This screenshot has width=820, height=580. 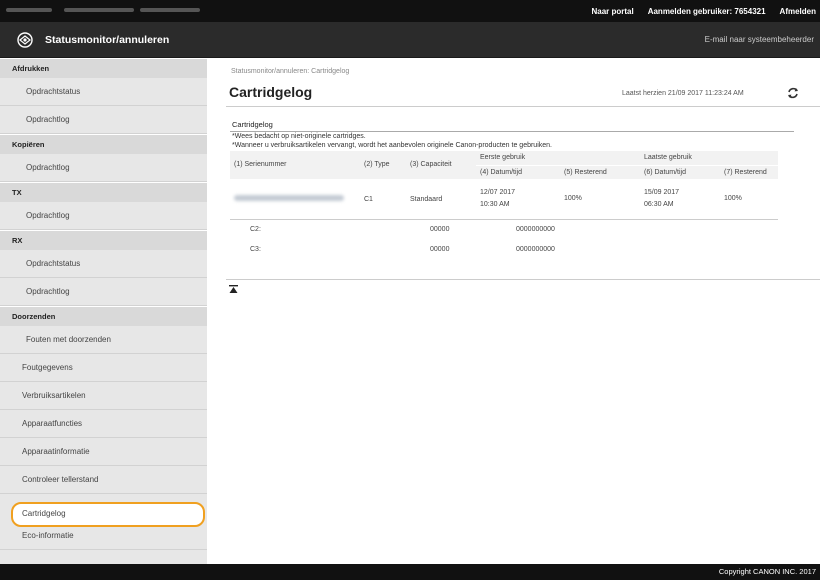 What do you see at coordinates (103, 340) in the screenshot?
I see `sidebar-item-forwarding-errors: Fouten met doorzenden` at bounding box center [103, 340].